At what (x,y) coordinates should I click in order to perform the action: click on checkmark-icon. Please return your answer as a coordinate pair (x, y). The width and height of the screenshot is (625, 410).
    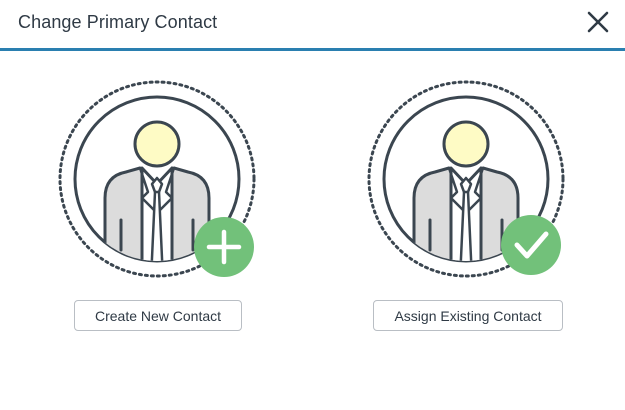
    Looking at the image, I should click on (531, 245).